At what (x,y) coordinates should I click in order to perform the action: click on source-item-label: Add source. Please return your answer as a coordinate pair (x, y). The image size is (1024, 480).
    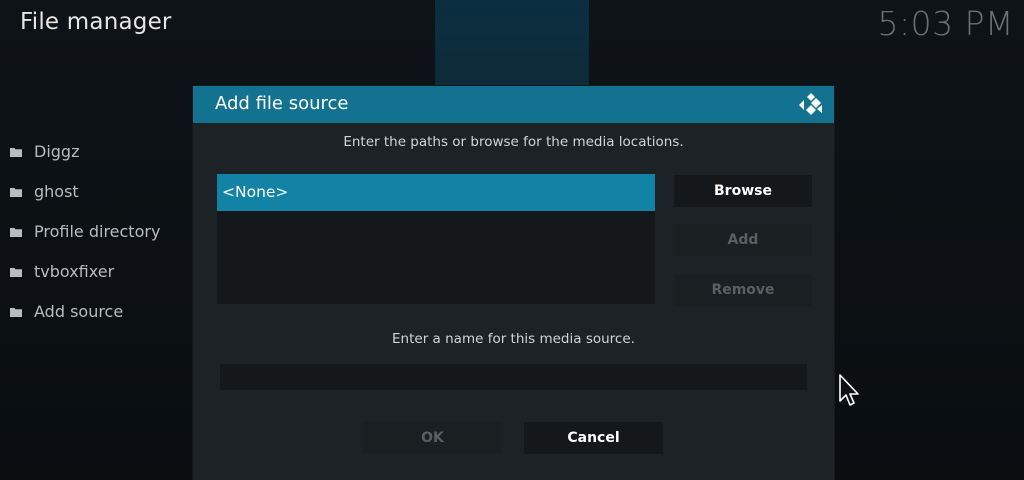
    Looking at the image, I should click on (79, 311).